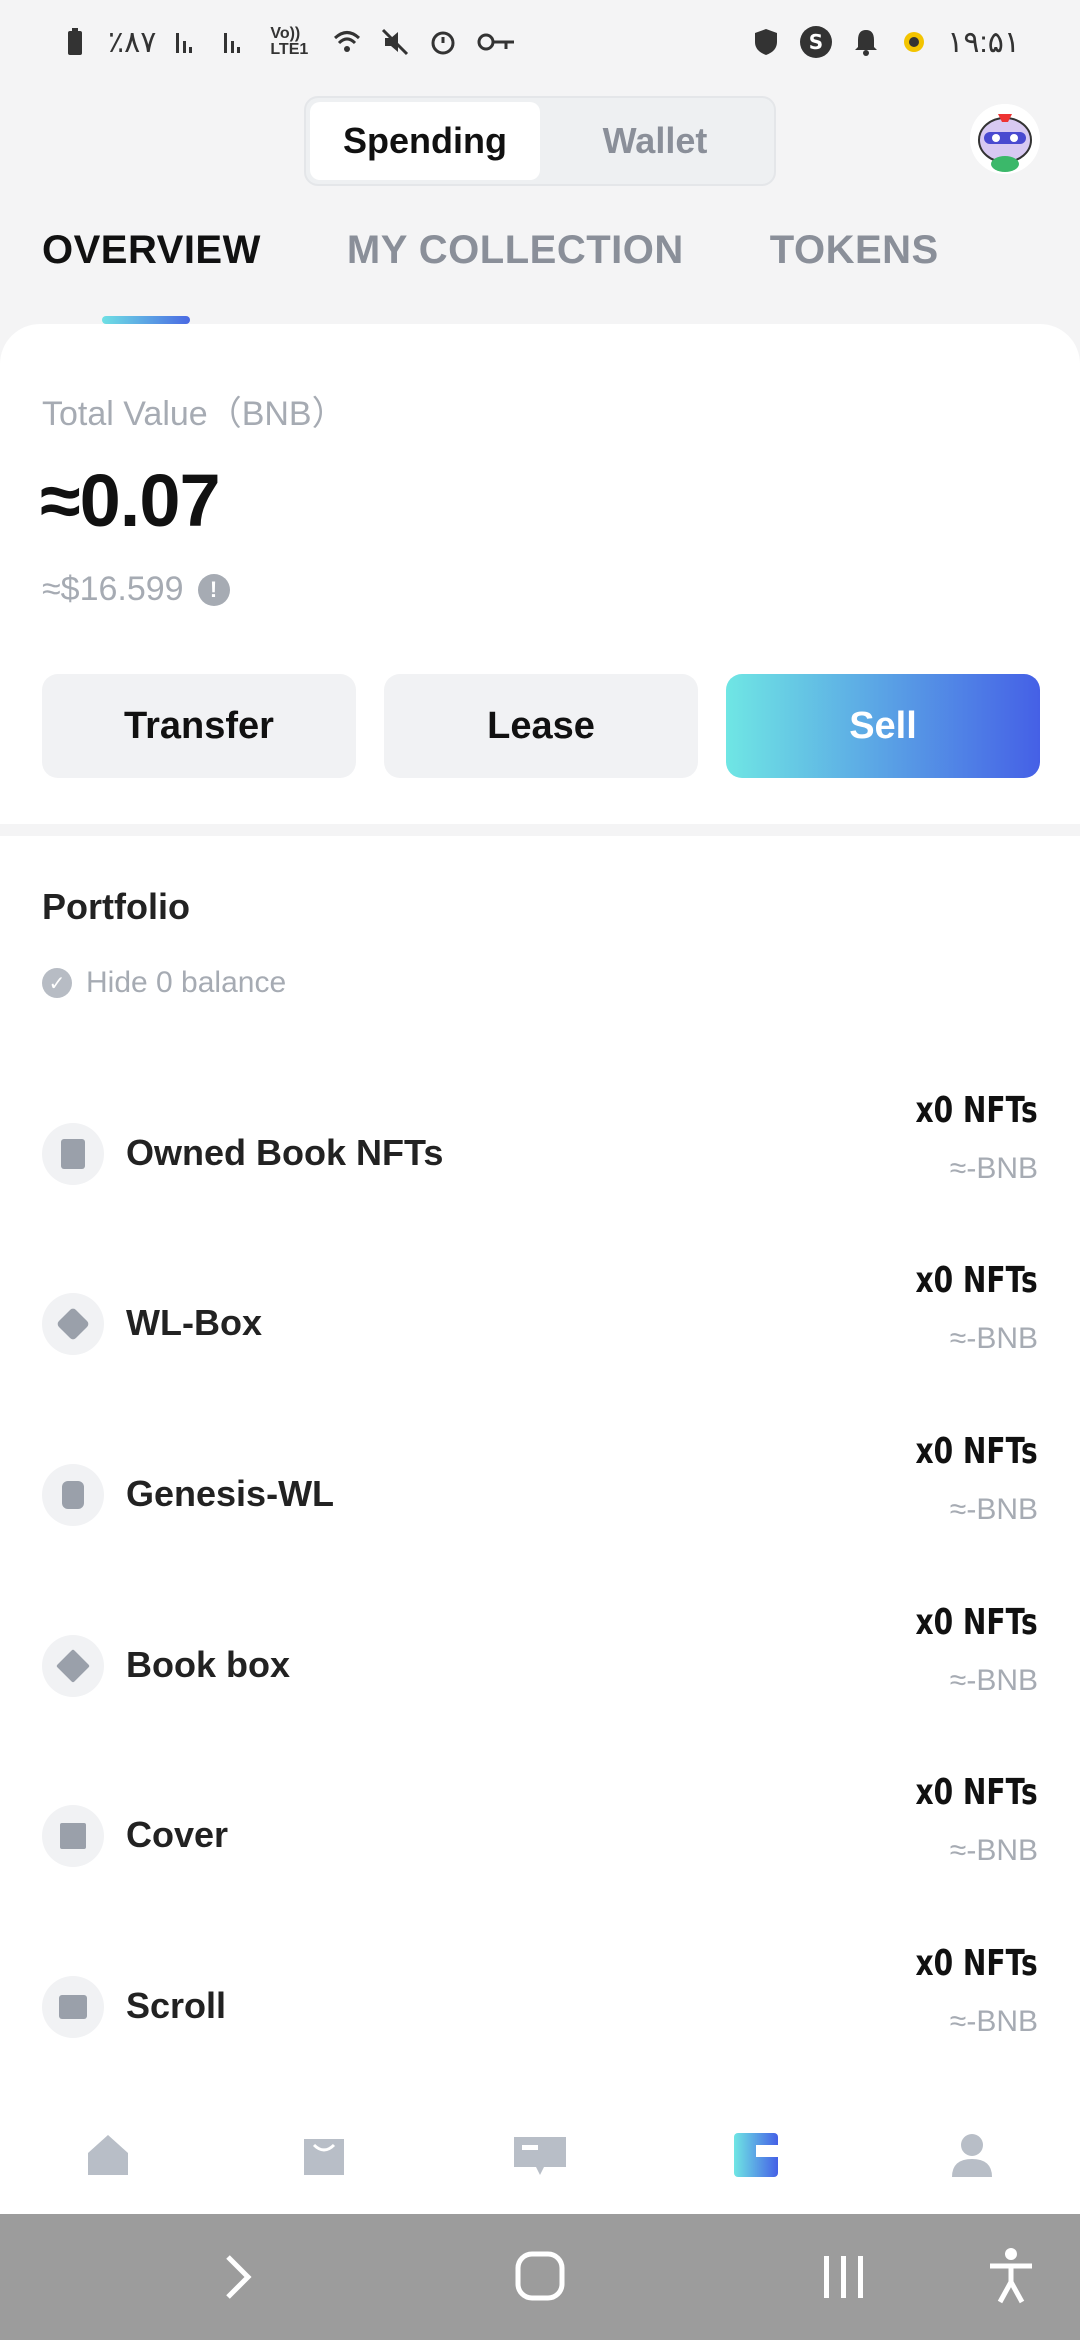  What do you see at coordinates (73, 2007) in the screenshot?
I see `scroll-icon` at bounding box center [73, 2007].